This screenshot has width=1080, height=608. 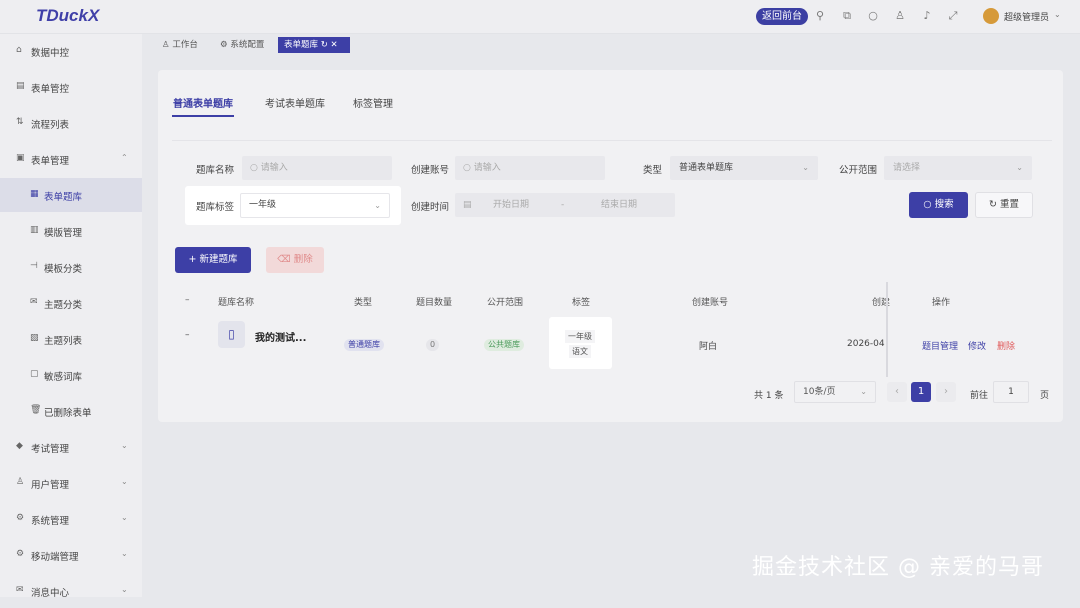 I want to click on sidebar-item-dashboard: ⌂ 数据中控, so click(x=71, y=51).